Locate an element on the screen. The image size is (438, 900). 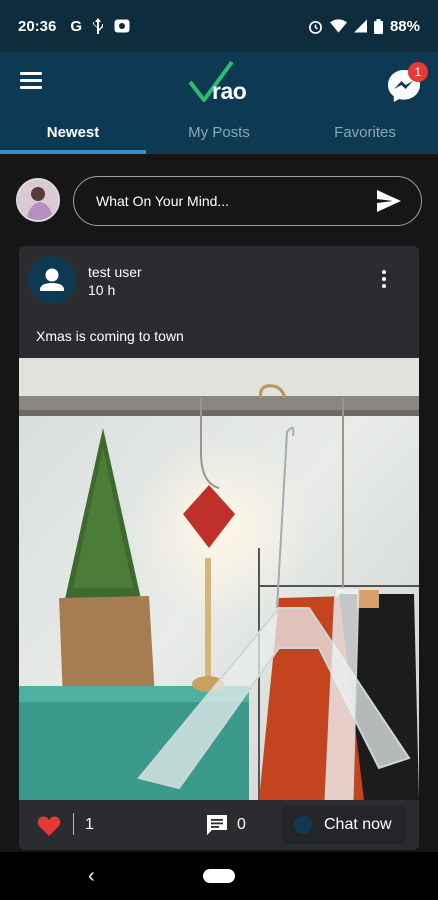
post-actions: 1 0 Chat now is located at coordinates (219, 825).